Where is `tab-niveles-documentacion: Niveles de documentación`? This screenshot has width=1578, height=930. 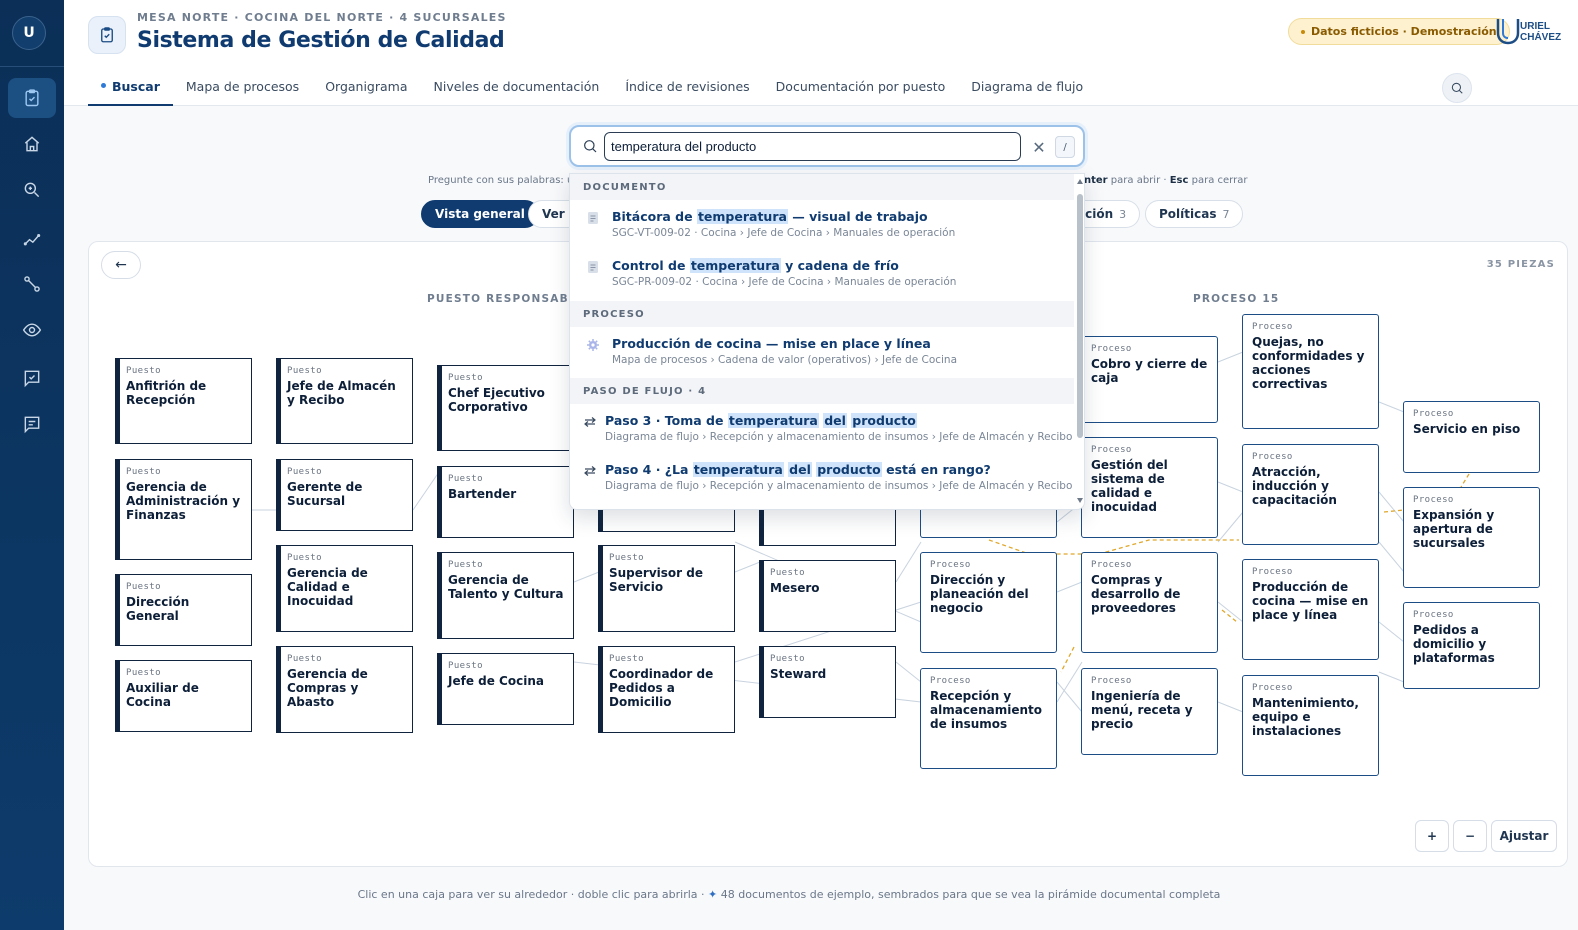
tab-niveles-documentacion: Niveles de documentación is located at coordinates (517, 89).